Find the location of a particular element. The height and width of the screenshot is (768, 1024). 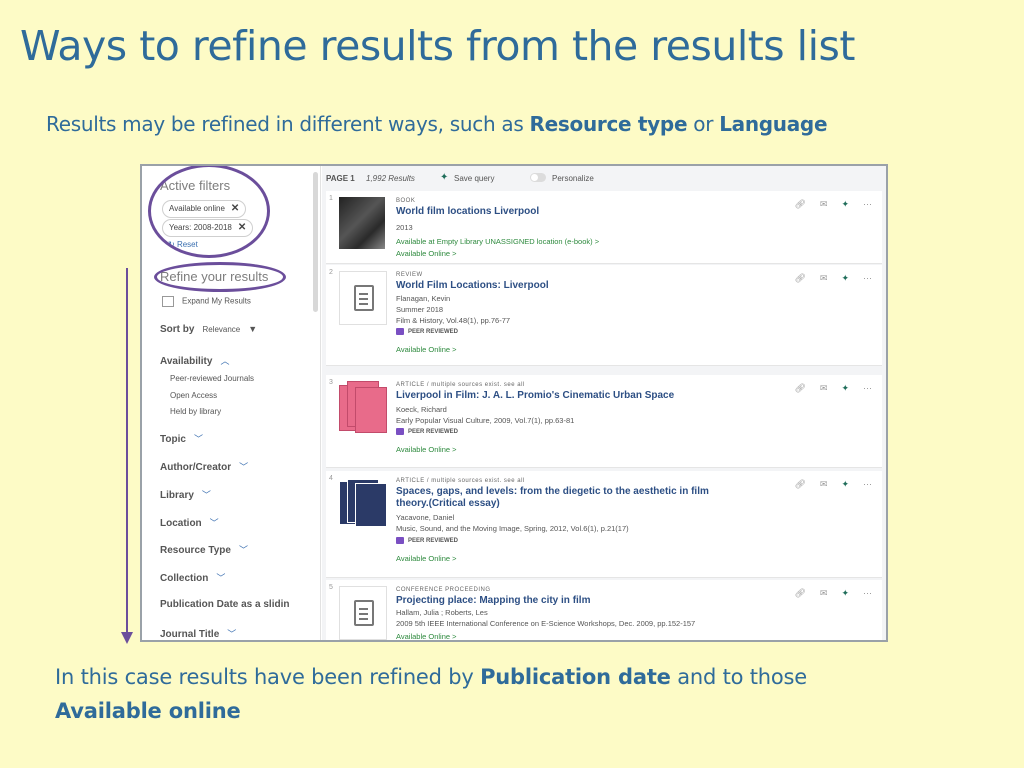

resource-type: BOOK is located at coordinates (406, 201).